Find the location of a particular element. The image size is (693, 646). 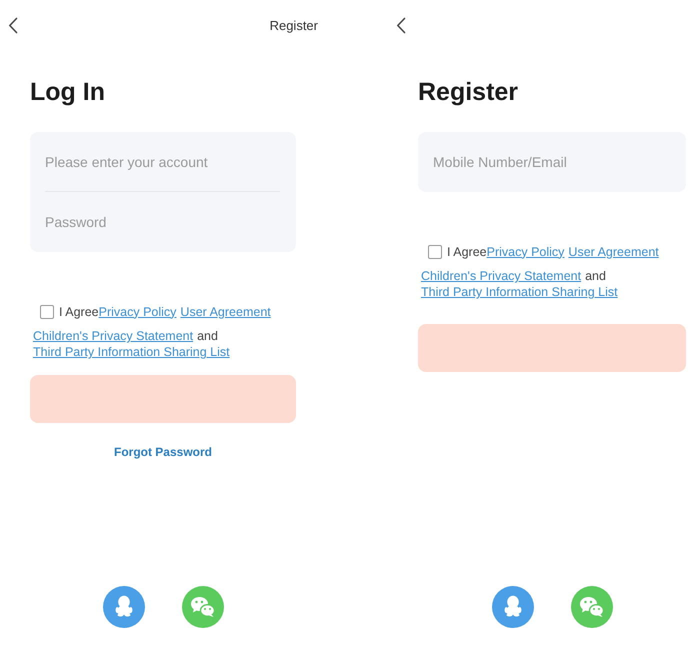

page-title: Log In is located at coordinates (68, 92).